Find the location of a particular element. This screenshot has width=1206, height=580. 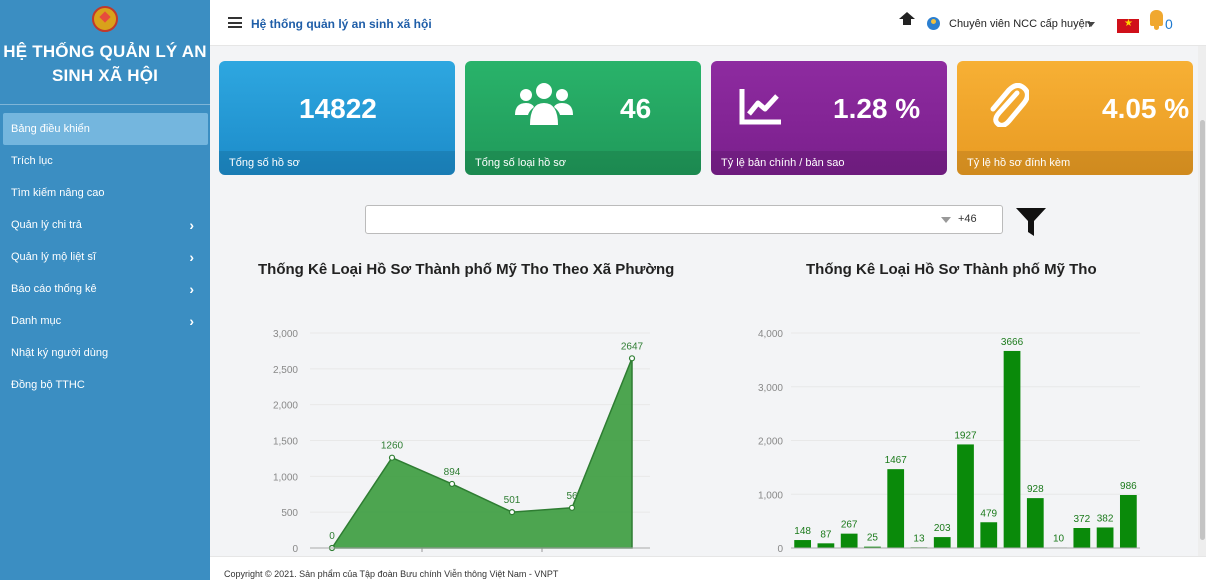

scrollbar-thumb is located at coordinates (1202, 330).